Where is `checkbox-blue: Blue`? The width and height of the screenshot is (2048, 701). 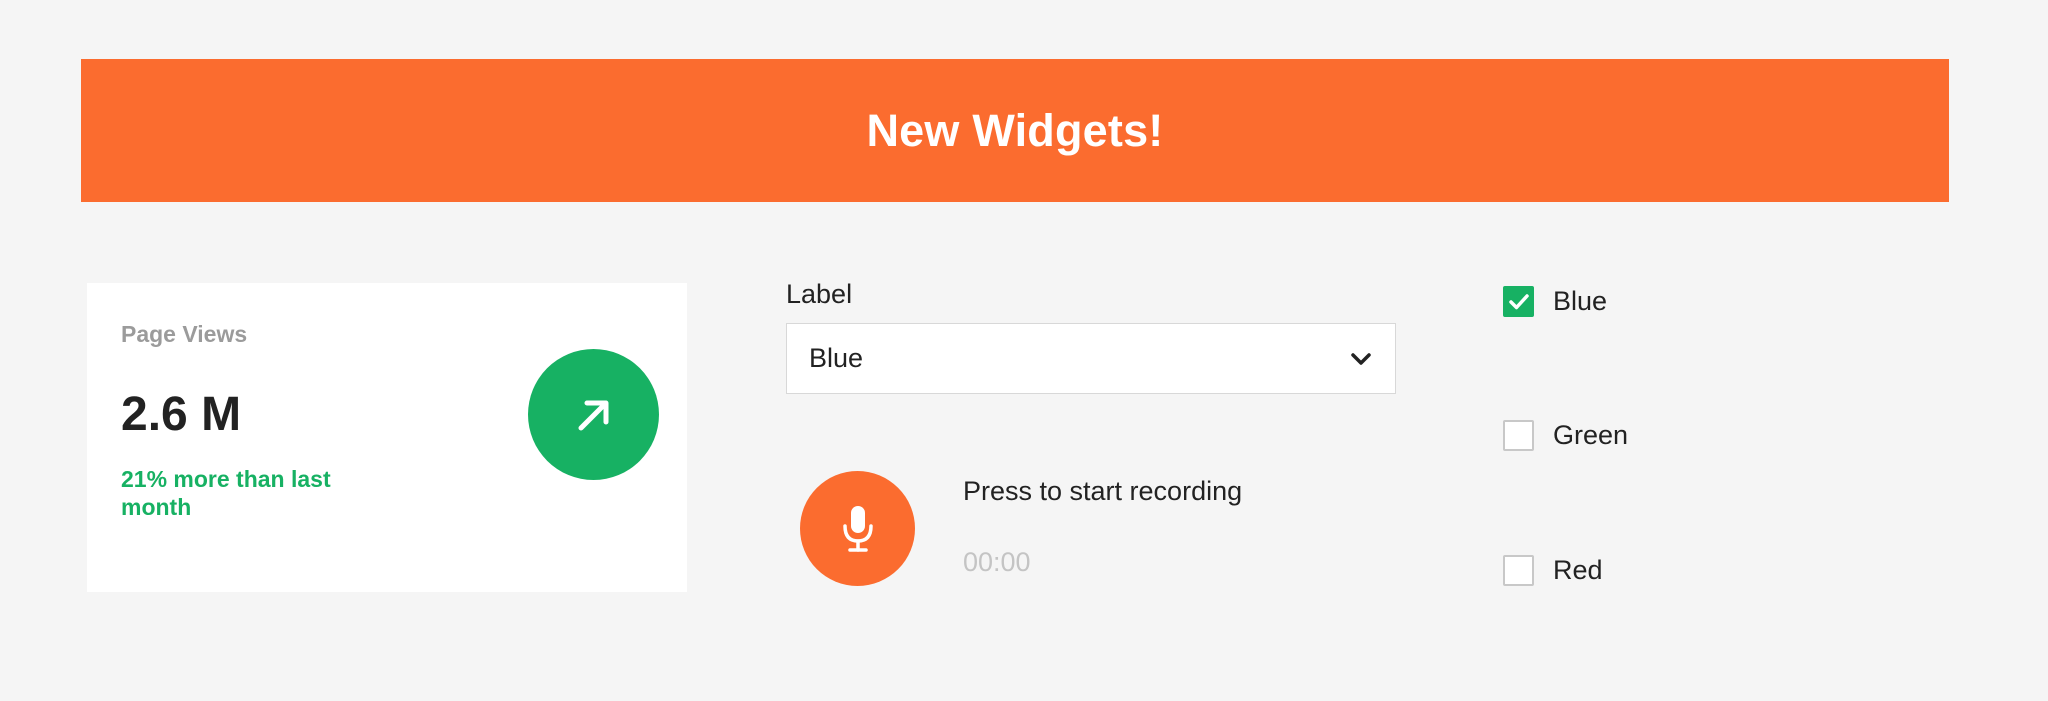 checkbox-blue: Blue is located at coordinates (1555, 301).